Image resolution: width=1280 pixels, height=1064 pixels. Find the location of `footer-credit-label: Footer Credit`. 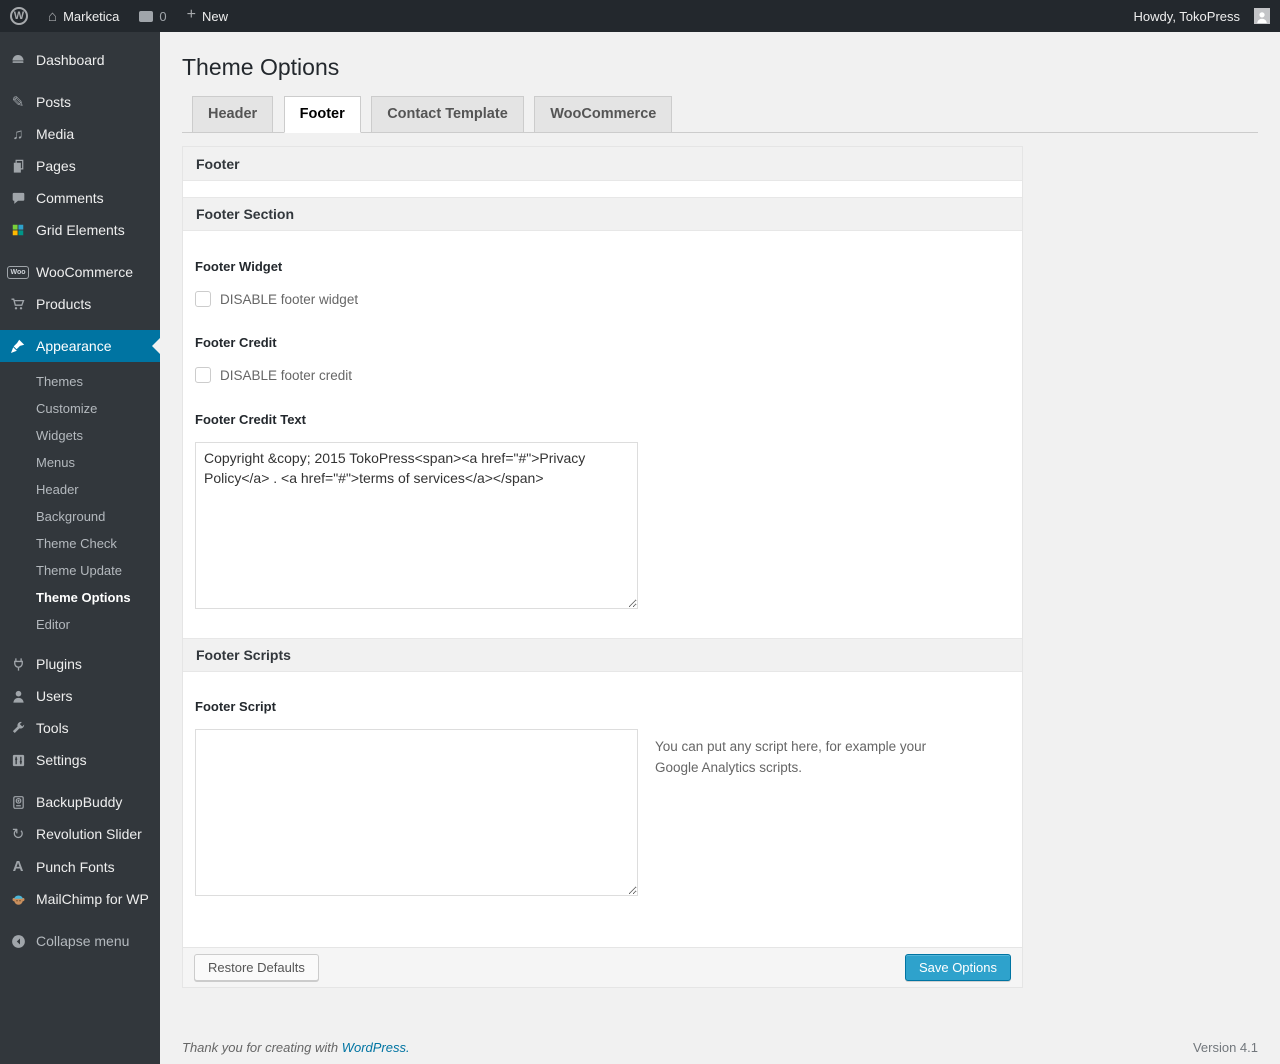

footer-credit-label: Footer Credit is located at coordinates (236, 342).